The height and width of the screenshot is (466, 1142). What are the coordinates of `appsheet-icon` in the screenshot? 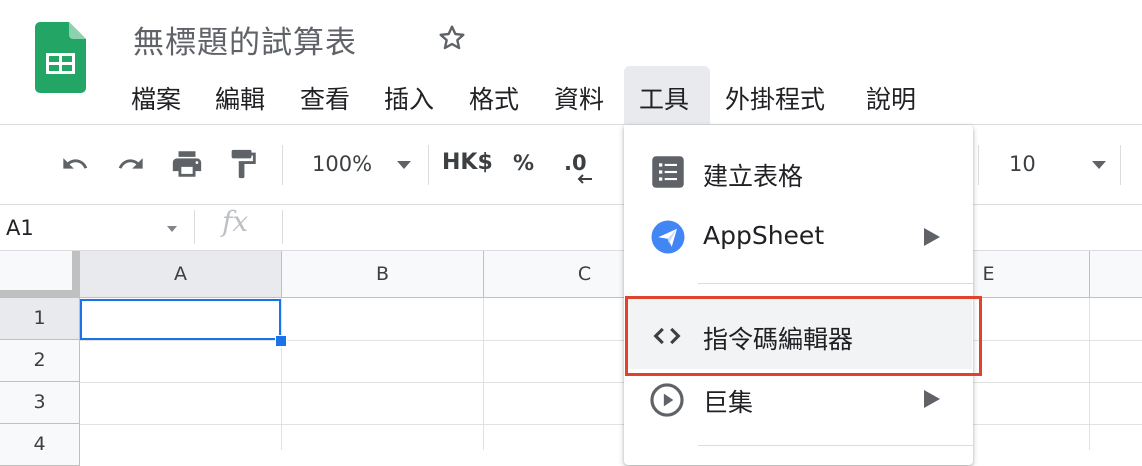 It's located at (668, 237).